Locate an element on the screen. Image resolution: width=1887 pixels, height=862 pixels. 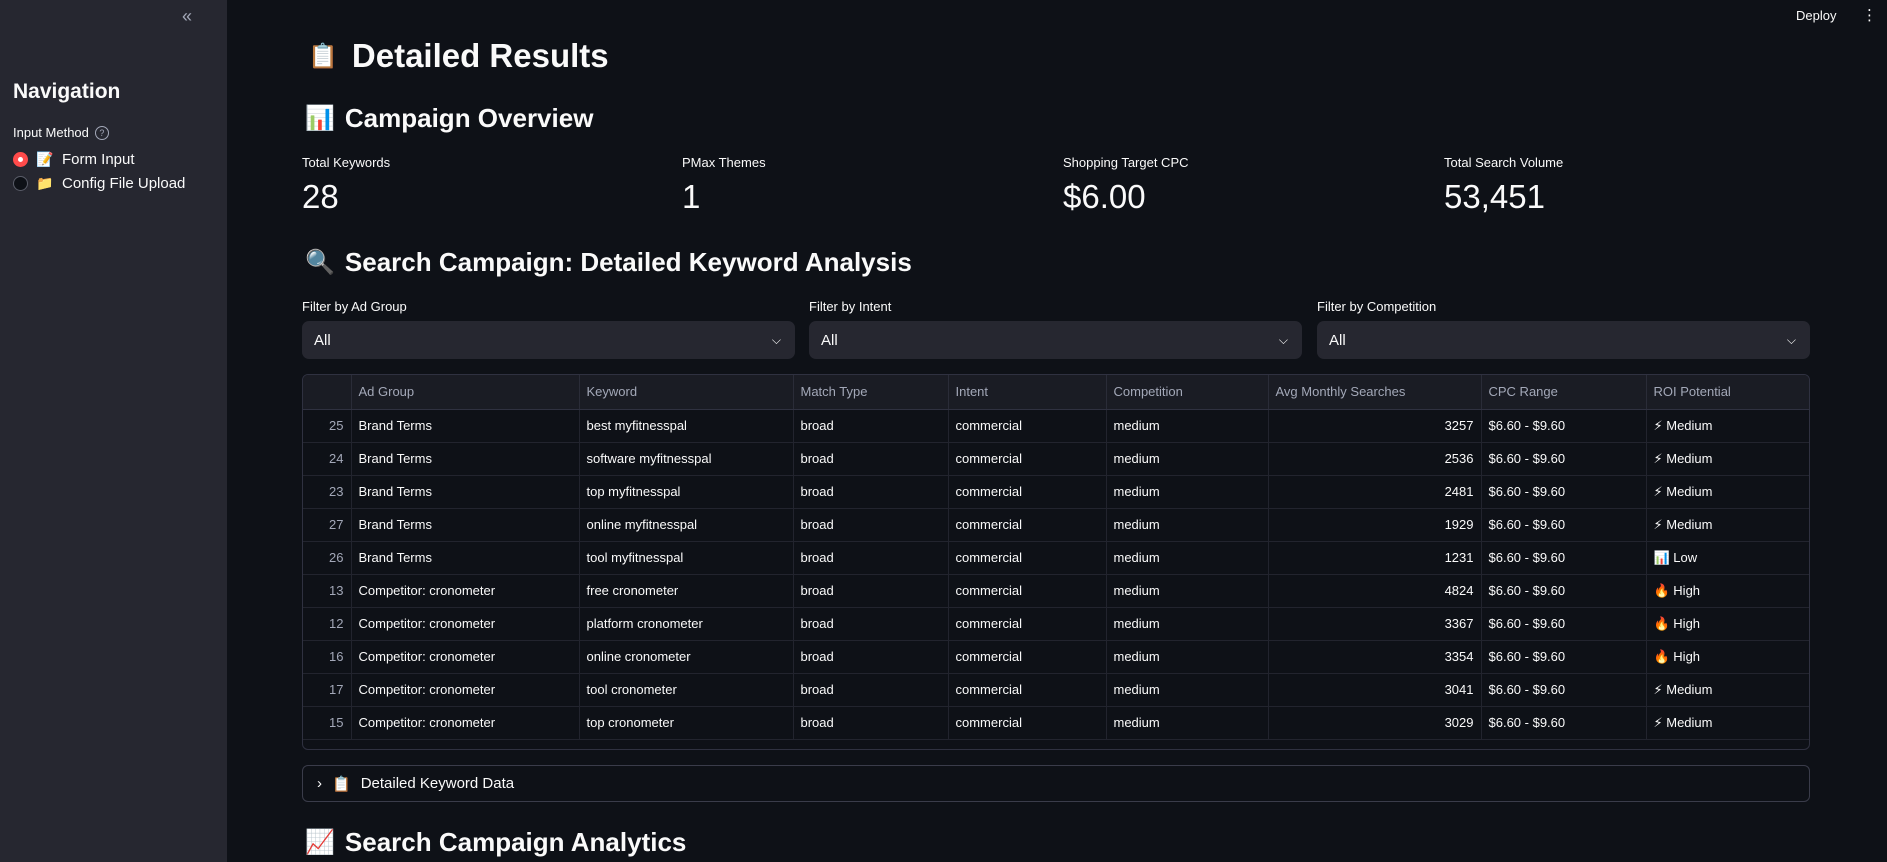
main-menu-icon: ⋮ is located at coordinates (1869, 16).